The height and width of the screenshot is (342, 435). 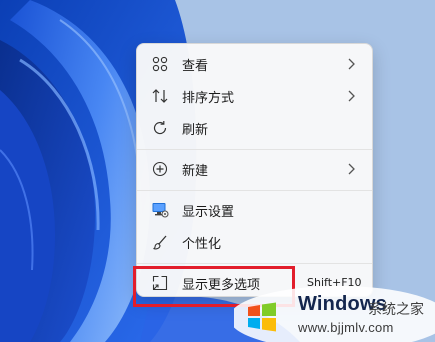 I want to click on watermark-url: www.bjjmlv.com, so click(x=346, y=327).